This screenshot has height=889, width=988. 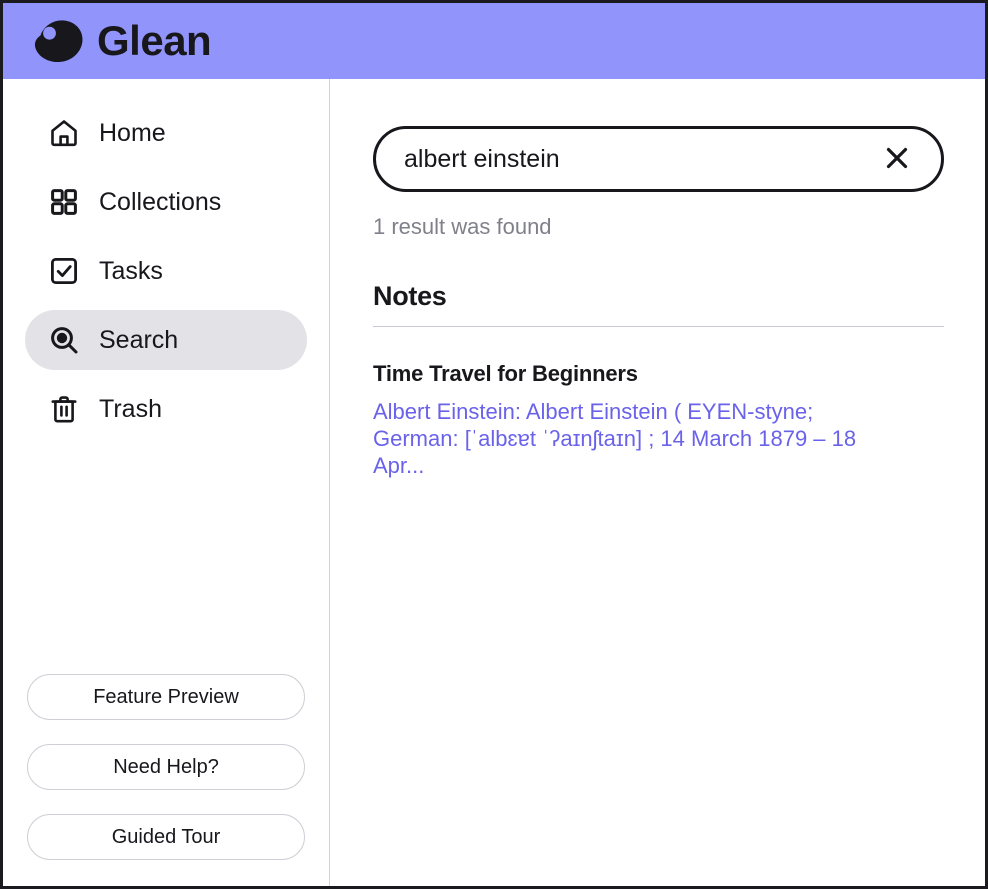 What do you see at coordinates (64, 271) in the screenshot?
I see `checkbox-icon` at bounding box center [64, 271].